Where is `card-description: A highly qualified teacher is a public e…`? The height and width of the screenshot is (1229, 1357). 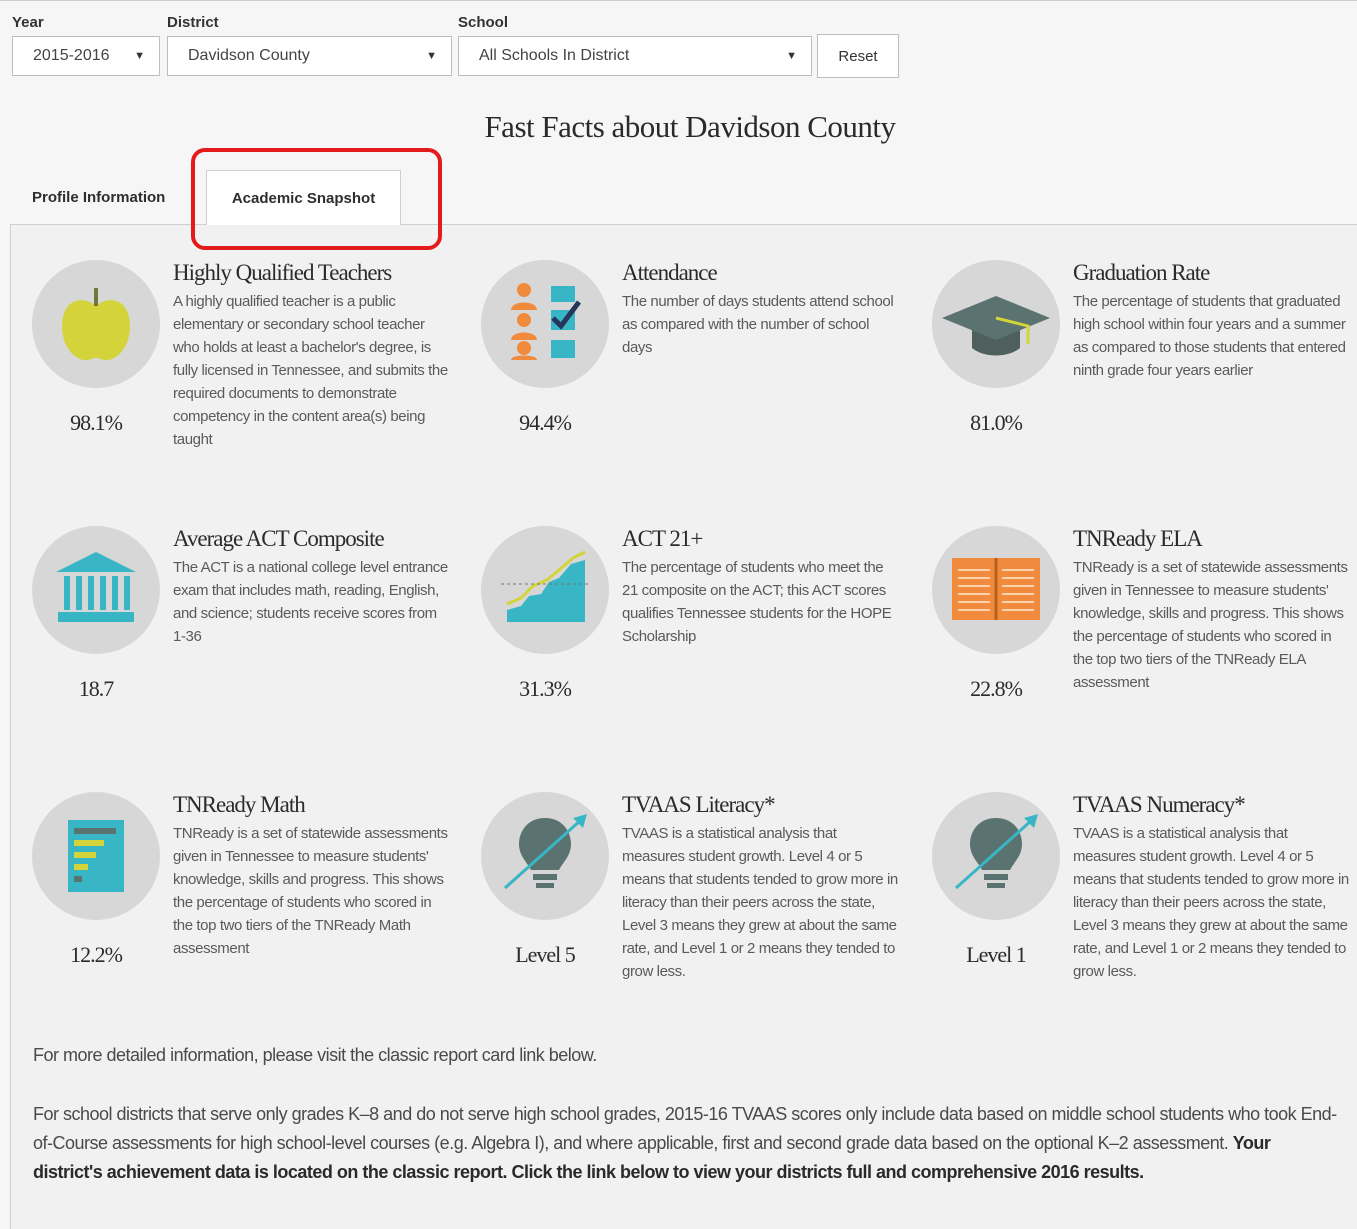 card-description: A highly qualified teacher is a public e… is located at coordinates (310, 370).